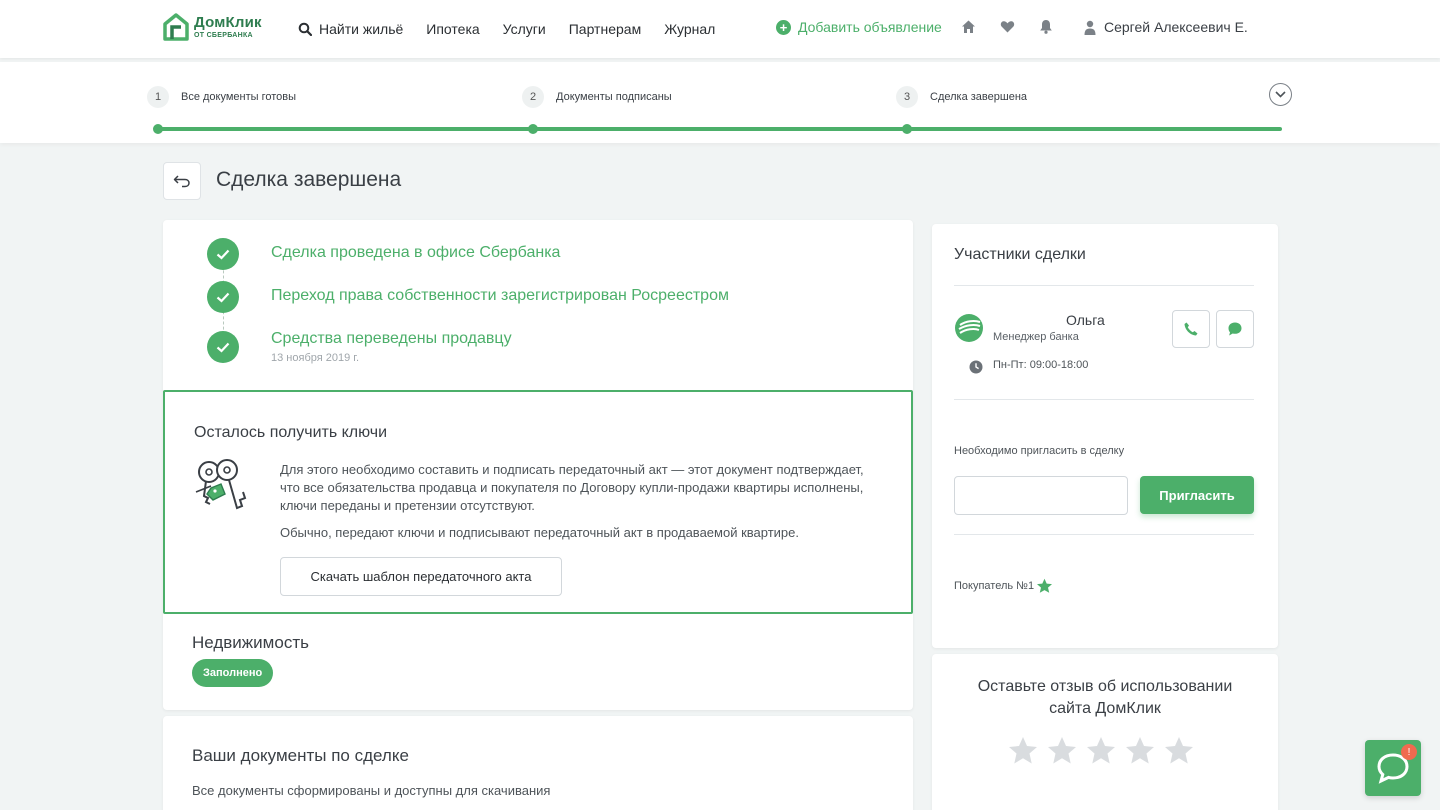 Image resolution: width=1440 pixels, height=810 pixels. I want to click on chat-bubble-icon, so click(1235, 329).